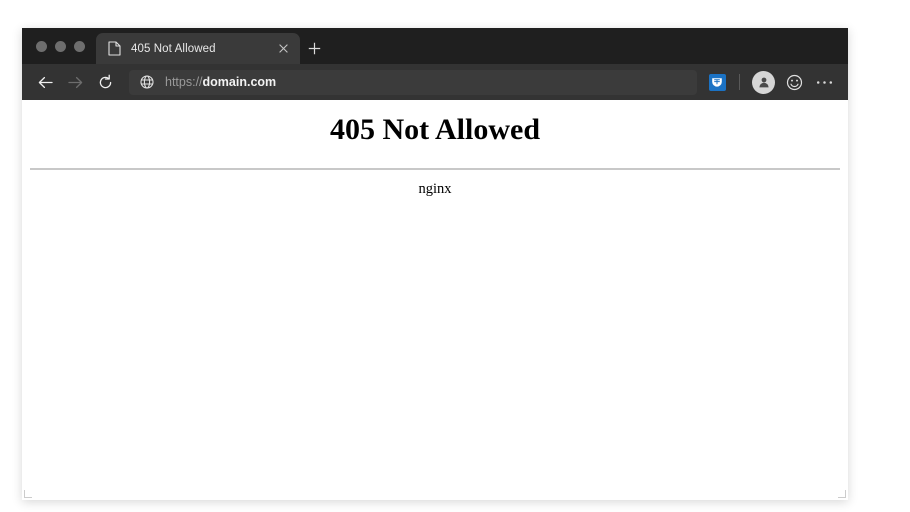  I want to click on maximize-window-button, so click(79, 46).